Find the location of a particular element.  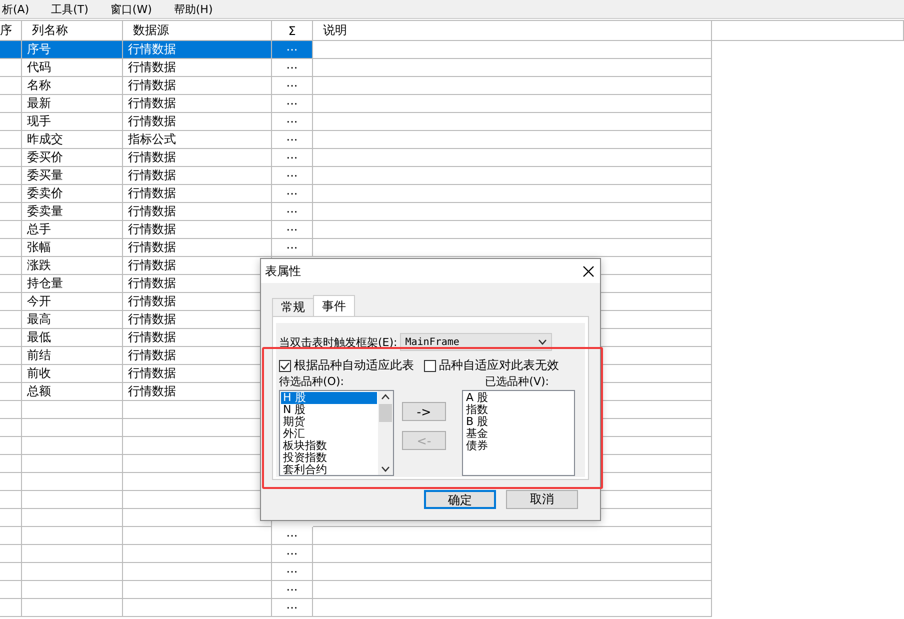

menu-item: 窗口(W) is located at coordinates (131, 9).